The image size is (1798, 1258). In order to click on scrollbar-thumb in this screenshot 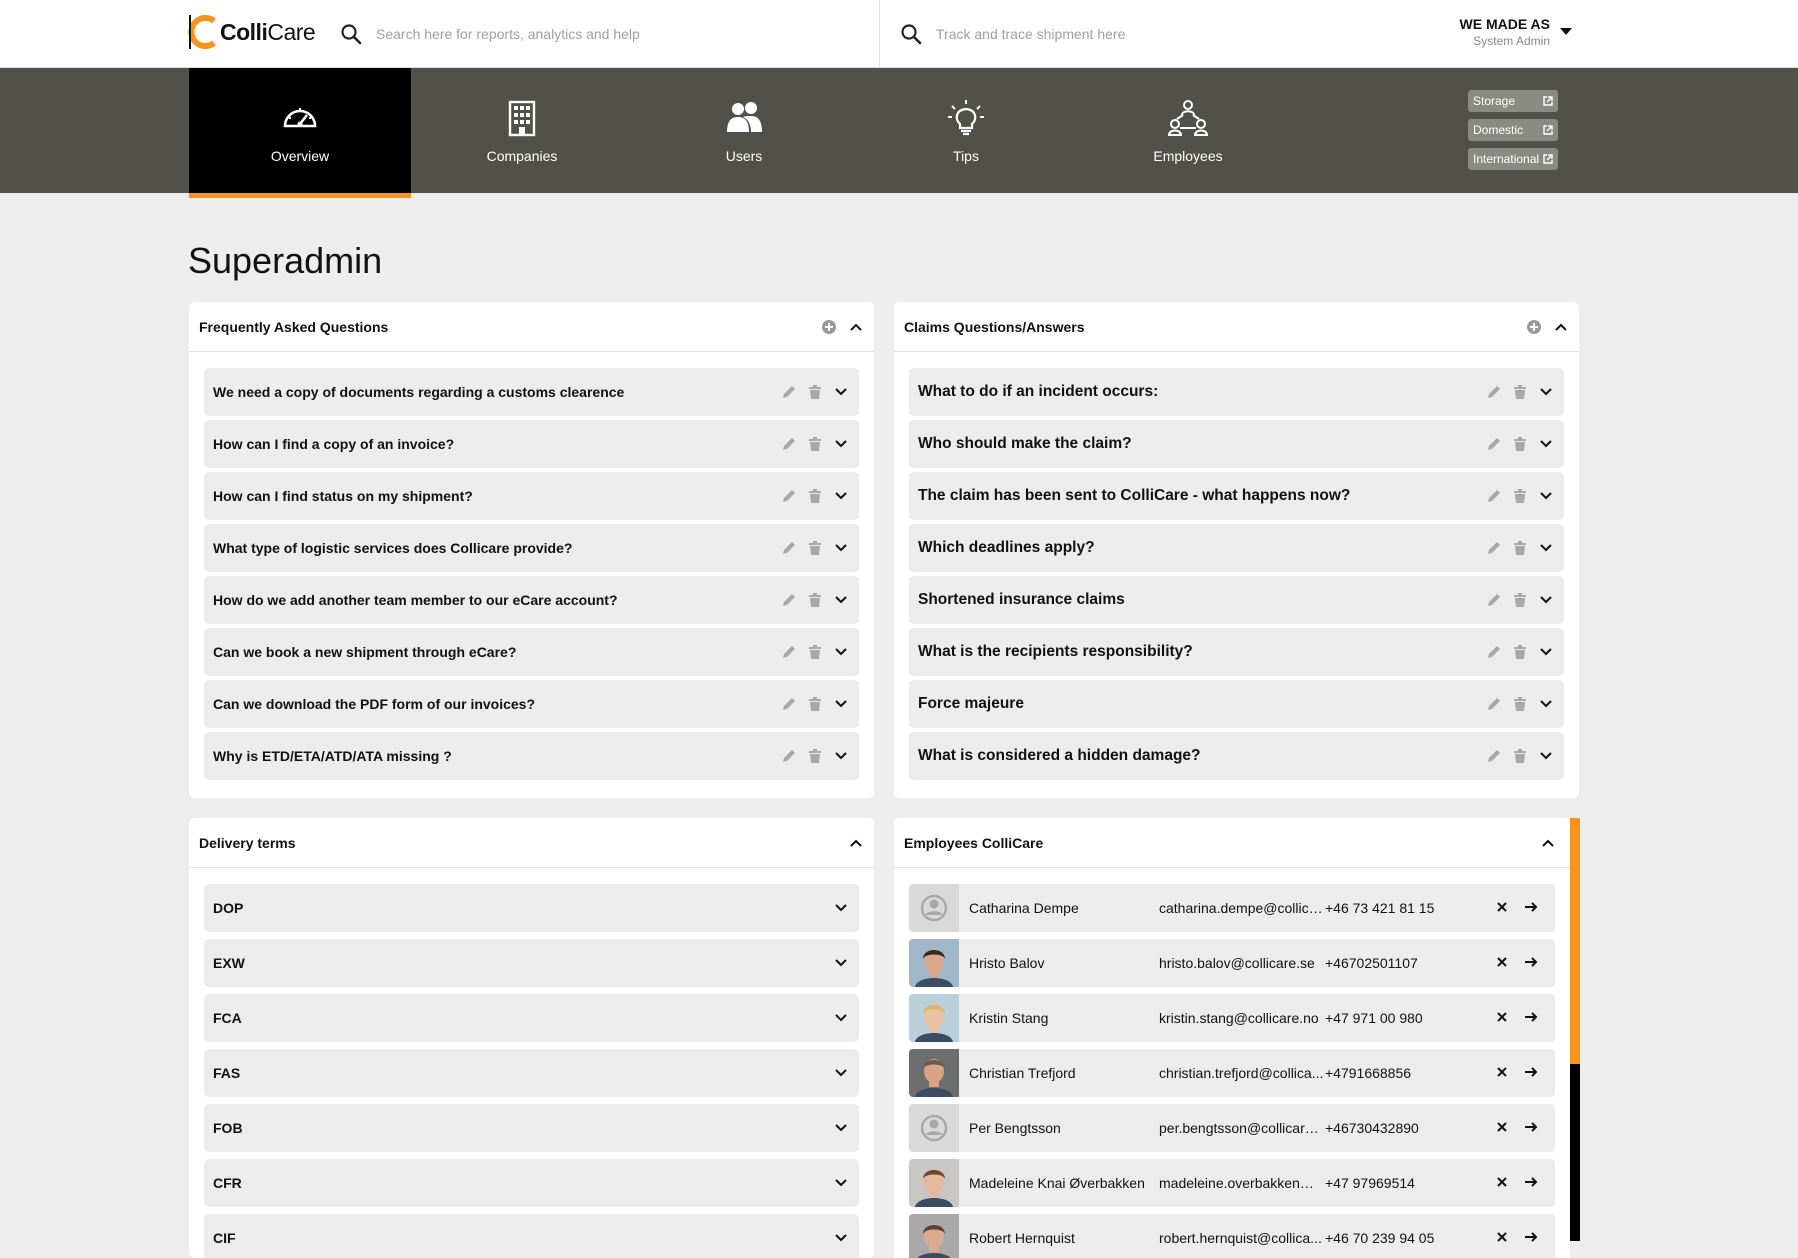, I will do `click(1575, 941)`.